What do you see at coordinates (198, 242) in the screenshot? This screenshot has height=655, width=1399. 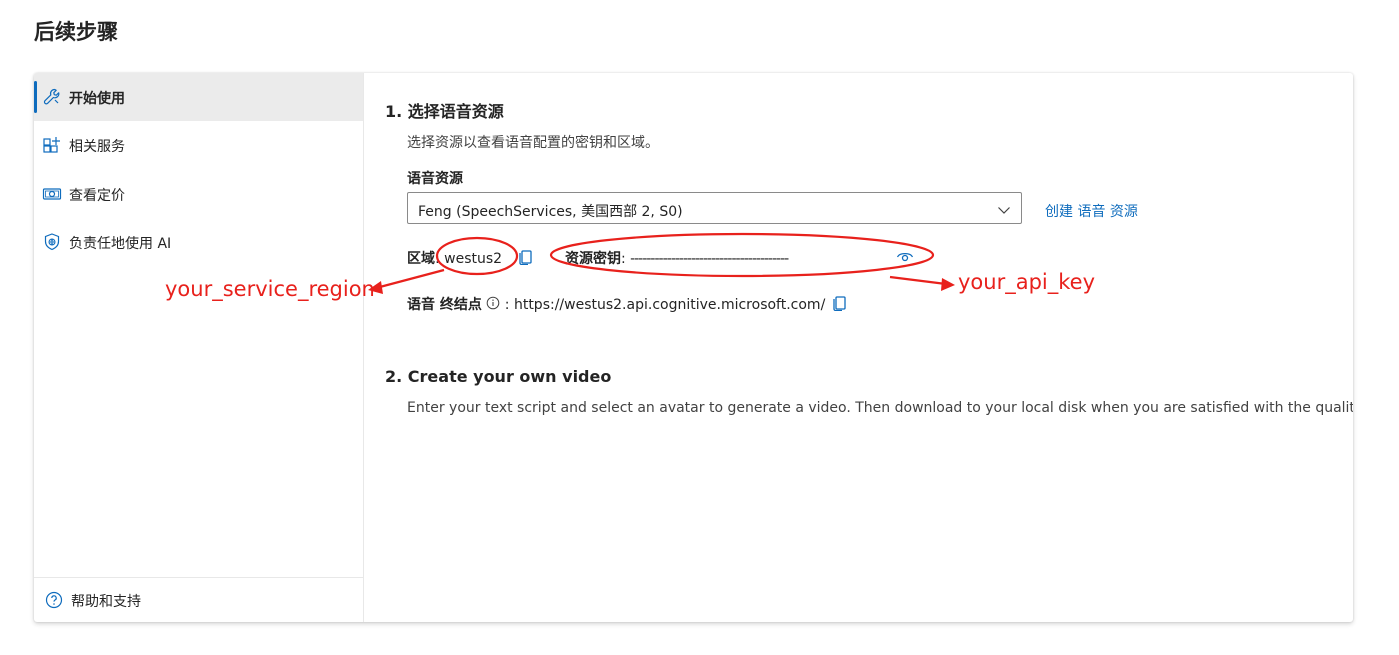 I see `sidebar-item-responsible-ai: 负责任地使用 AI` at bounding box center [198, 242].